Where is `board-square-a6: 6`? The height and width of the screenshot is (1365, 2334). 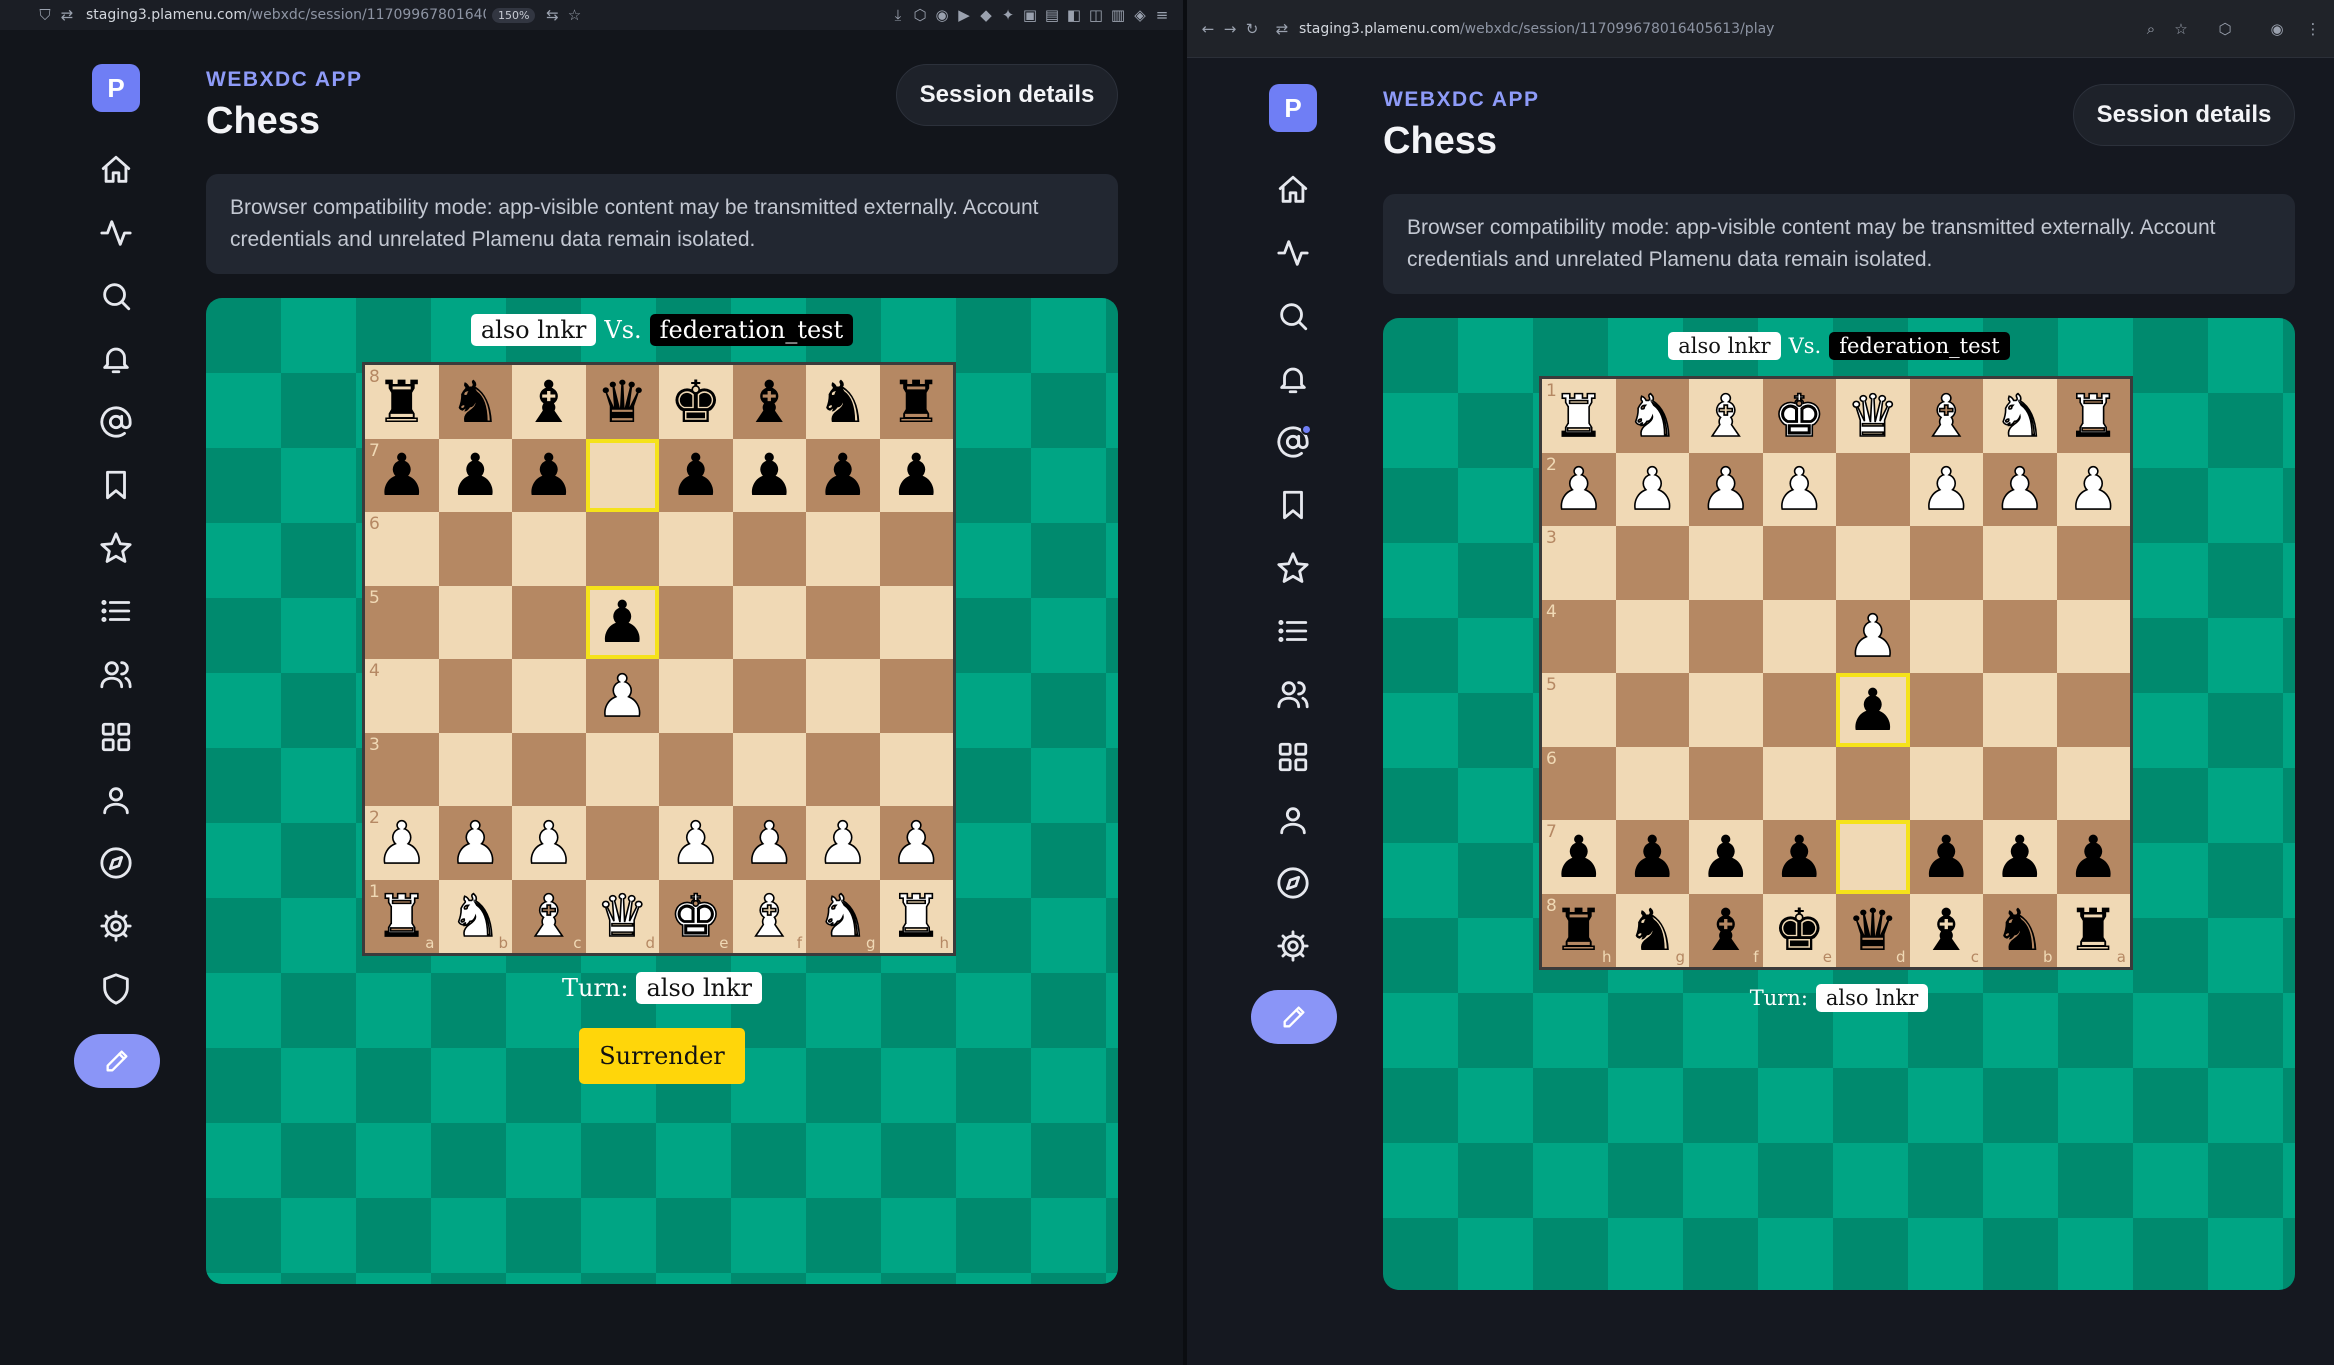
board-square-a6: 6 is located at coordinates (402, 549).